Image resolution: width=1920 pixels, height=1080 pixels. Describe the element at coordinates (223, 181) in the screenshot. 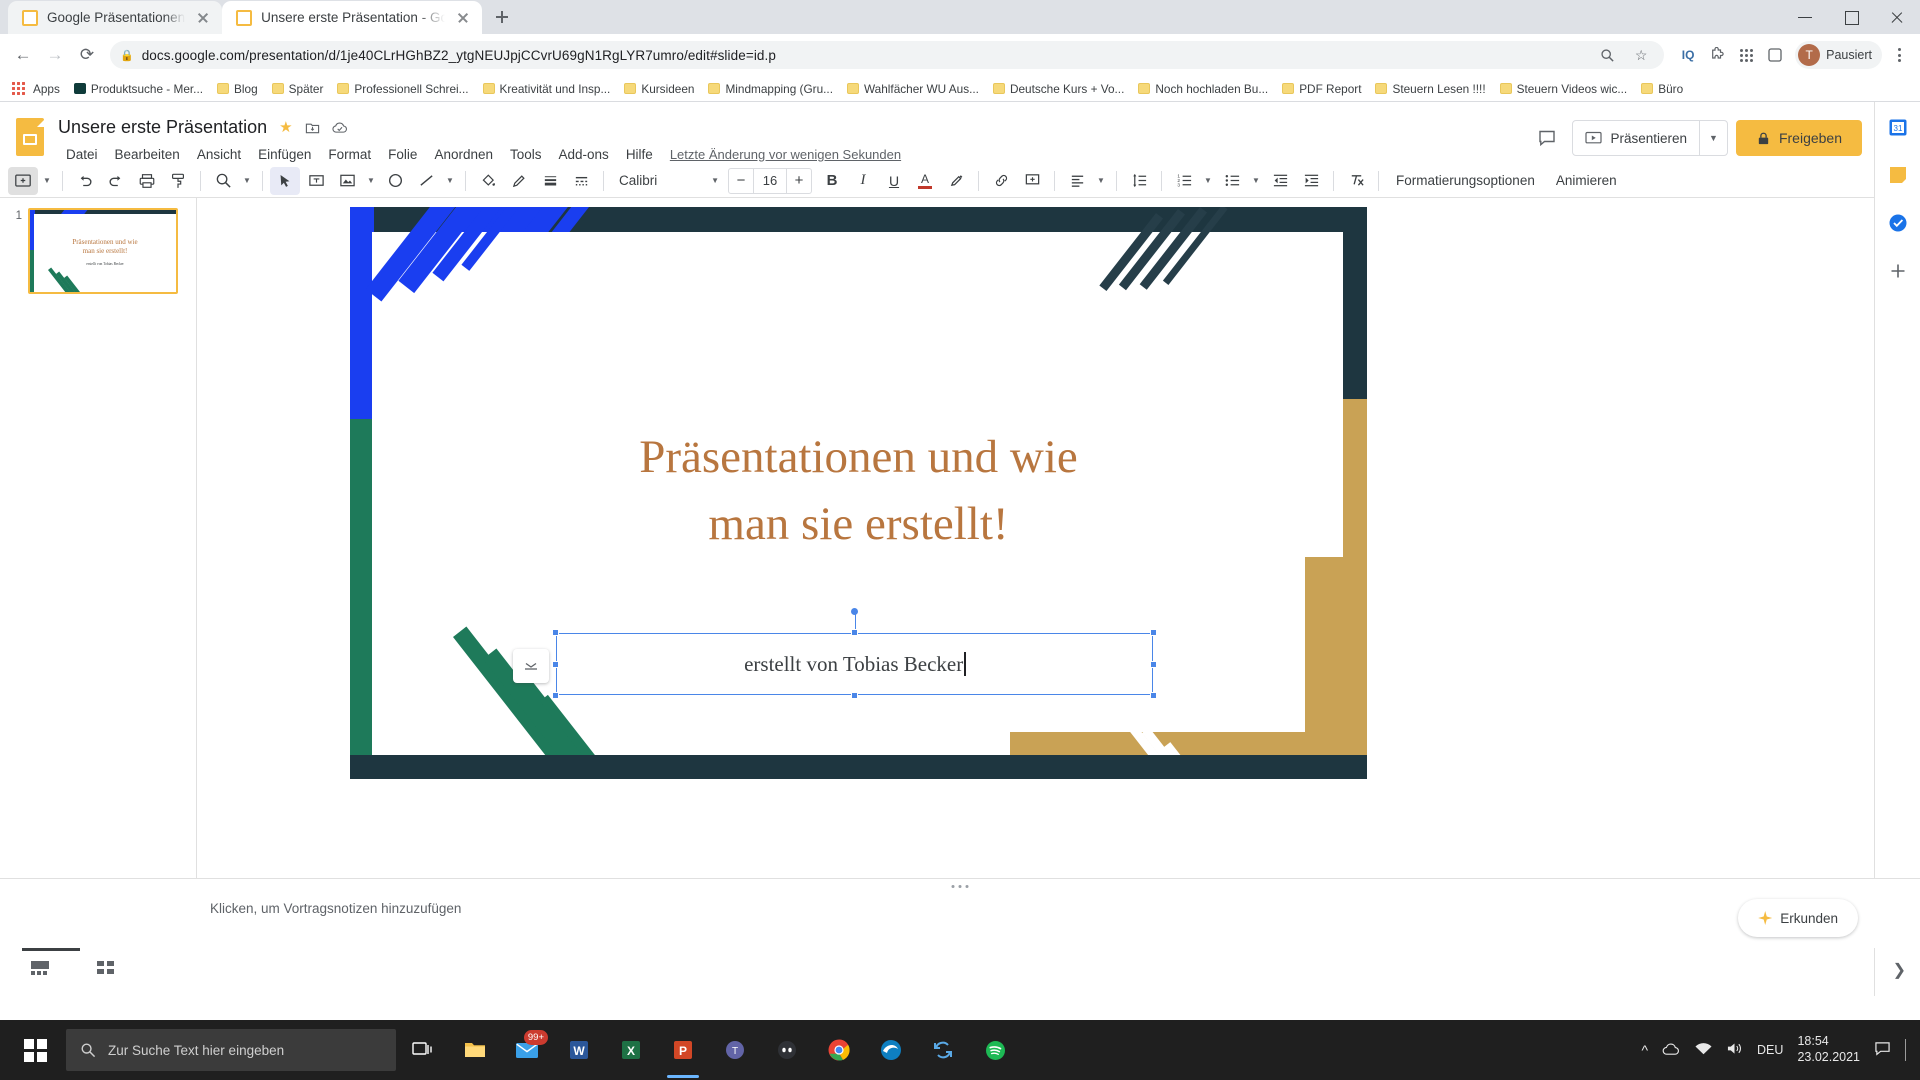

I see `zoom-icon` at that location.